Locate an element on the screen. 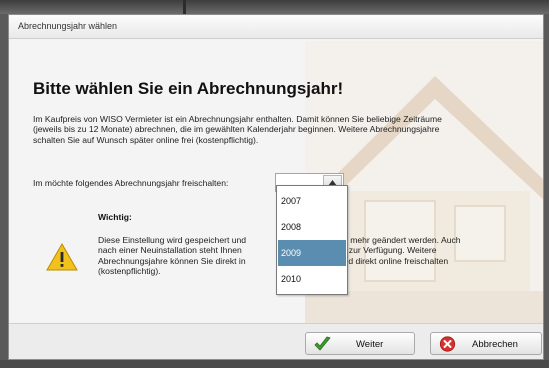  cancel-button-label: Abbrechen is located at coordinates (495, 344).